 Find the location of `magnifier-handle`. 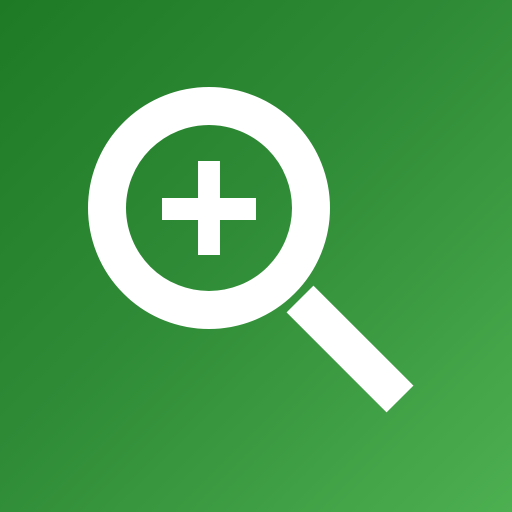

magnifier-handle is located at coordinates (350, 349).